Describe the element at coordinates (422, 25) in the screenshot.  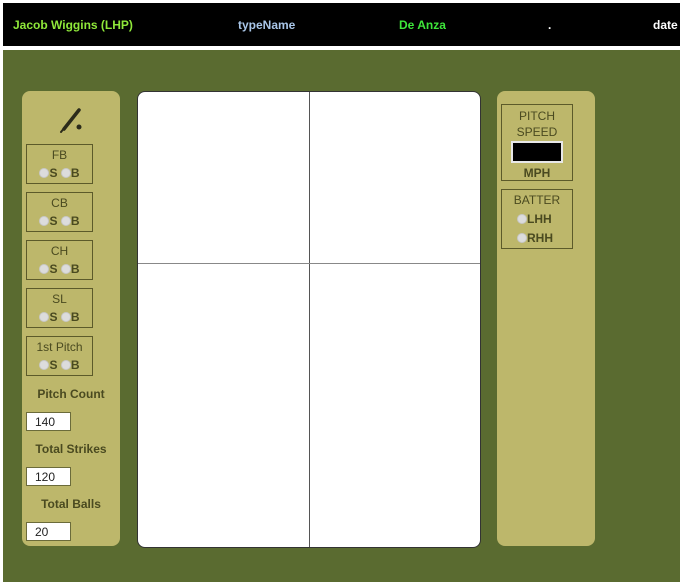
I see `team-name: De Anza` at that location.